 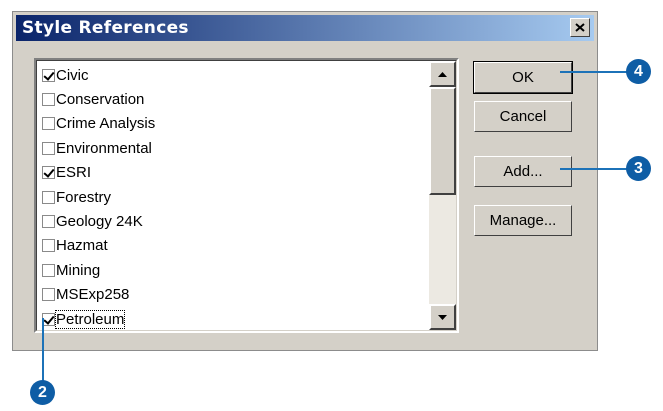 What do you see at coordinates (235, 221) in the screenshot?
I see `list-item: Geology 24K` at bounding box center [235, 221].